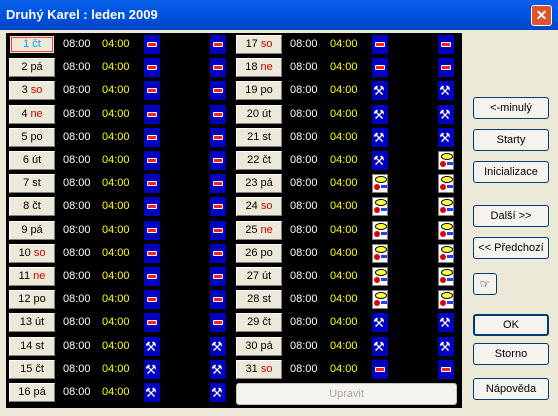  Describe the element at coordinates (259, 160) in the screenshot. I see `day-cell-22: 22 čt` at that location.